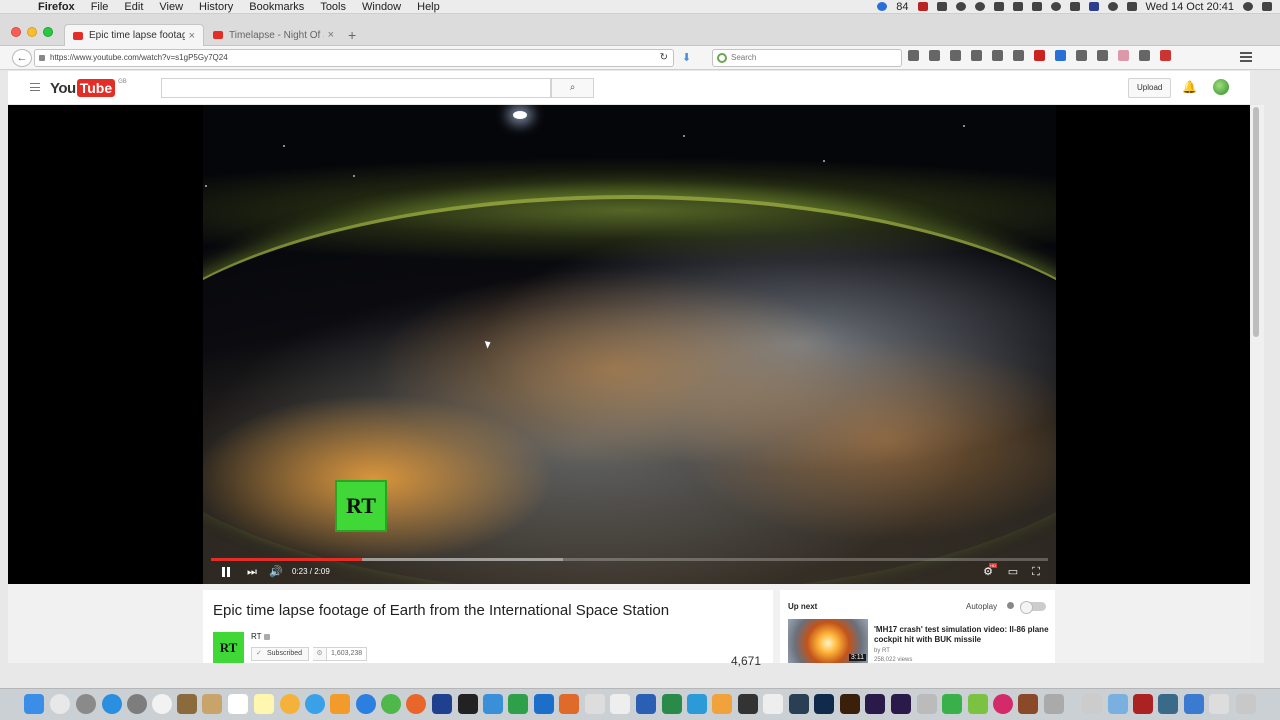 The height and width of the screenshot is (720, 1280). I want to click on pages-icon, so click(620, 704).